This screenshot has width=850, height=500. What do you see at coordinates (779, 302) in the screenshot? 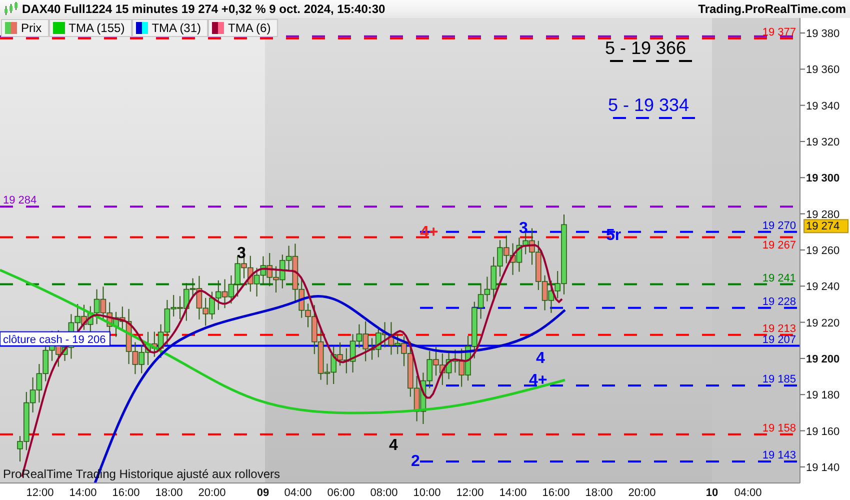
I see `level-label: 19 228` at bounding box center [779, 302].